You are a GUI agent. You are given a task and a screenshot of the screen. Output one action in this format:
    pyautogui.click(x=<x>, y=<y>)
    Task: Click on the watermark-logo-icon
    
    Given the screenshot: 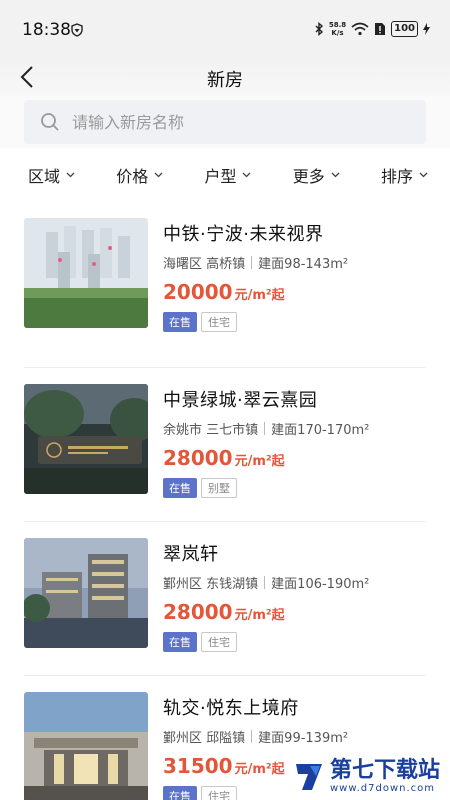 What is the action you would take?
    pyautogui.click(x=308, y=776)
    